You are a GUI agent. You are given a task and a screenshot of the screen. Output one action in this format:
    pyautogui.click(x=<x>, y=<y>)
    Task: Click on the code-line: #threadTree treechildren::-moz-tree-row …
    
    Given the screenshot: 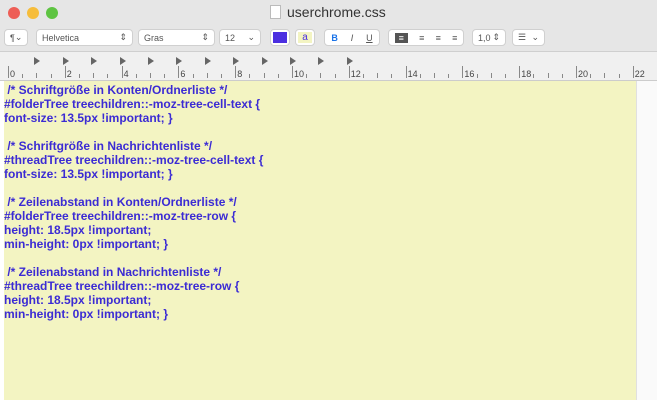 What is the action you would take?
    pyautogui.click(x=122, y=286)
    